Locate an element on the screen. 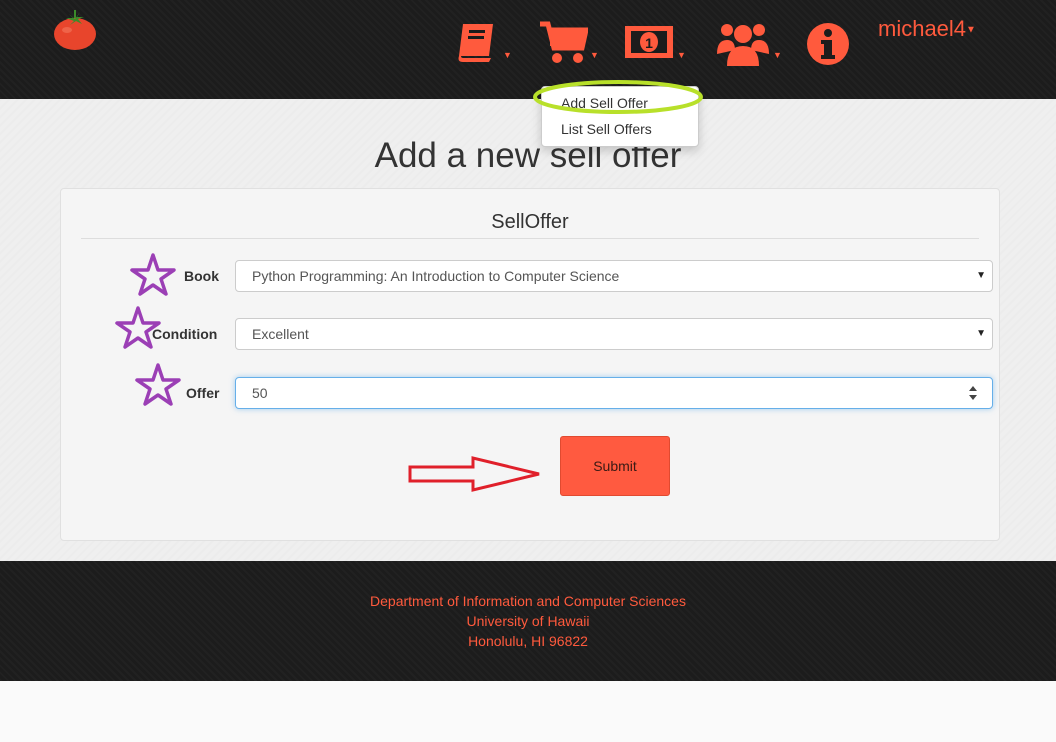 This screenshot has height=742, width=1056. footer-address: Honolulu, HI 96822 is located at coordinates (528, 641).